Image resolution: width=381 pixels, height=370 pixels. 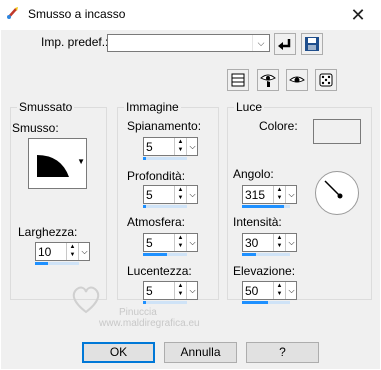 What do you see at coordinates (13, 13) in the screenshot?
I see `app-paintbrush-icon` at bounding box center [13, 13].